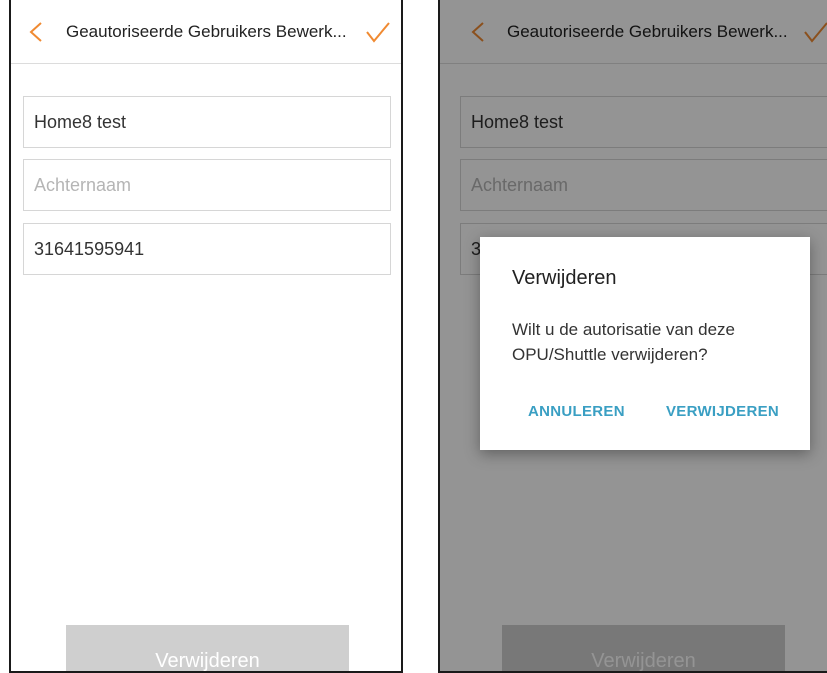 Image resolution: width=827 pixels, height=673 pixels. Describe the element at coordinates (207, 122) in the screenshot. I see `first-name-field` at that location.